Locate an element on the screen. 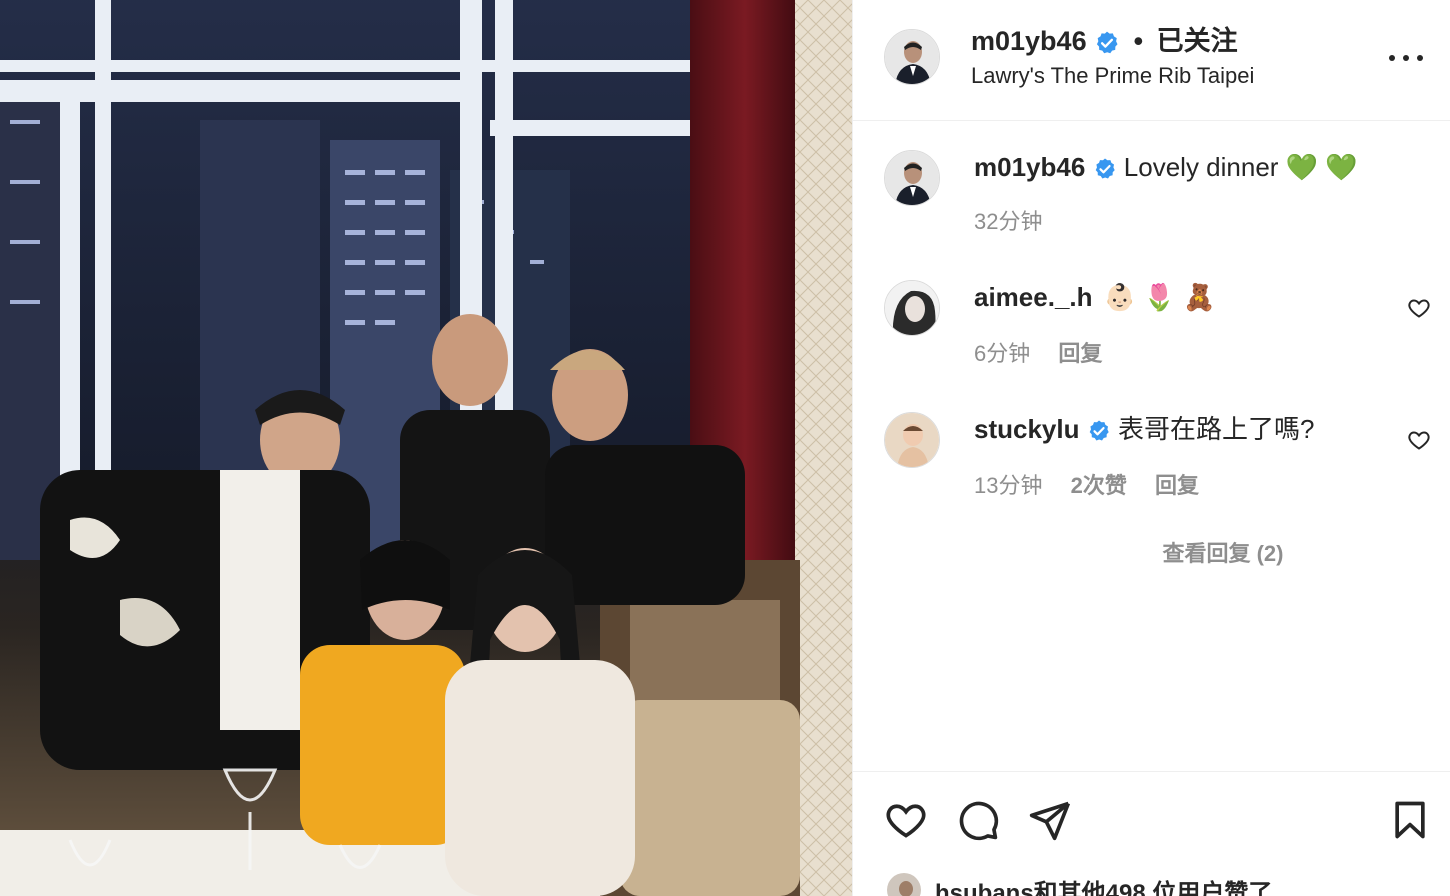 This screenshot has width=1450, height=896. caption-username: m01yb46 is located at coordinates (1029, 167).